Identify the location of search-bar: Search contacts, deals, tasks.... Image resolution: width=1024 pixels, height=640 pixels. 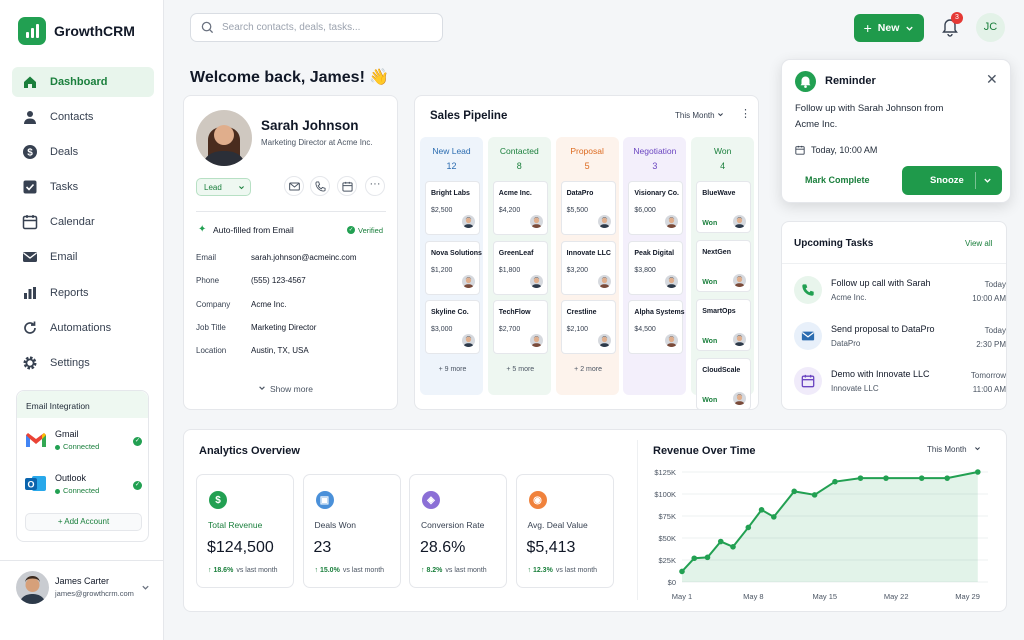
(316, 27).